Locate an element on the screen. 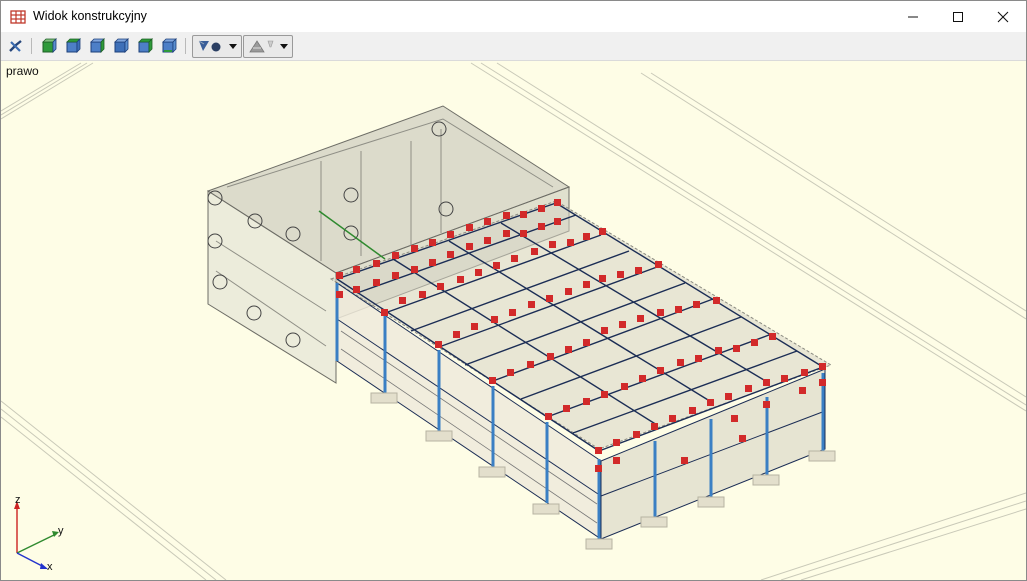 This screenshot has height=581, width=1027. axis-label-x: x is located at coordinates (50, 567).